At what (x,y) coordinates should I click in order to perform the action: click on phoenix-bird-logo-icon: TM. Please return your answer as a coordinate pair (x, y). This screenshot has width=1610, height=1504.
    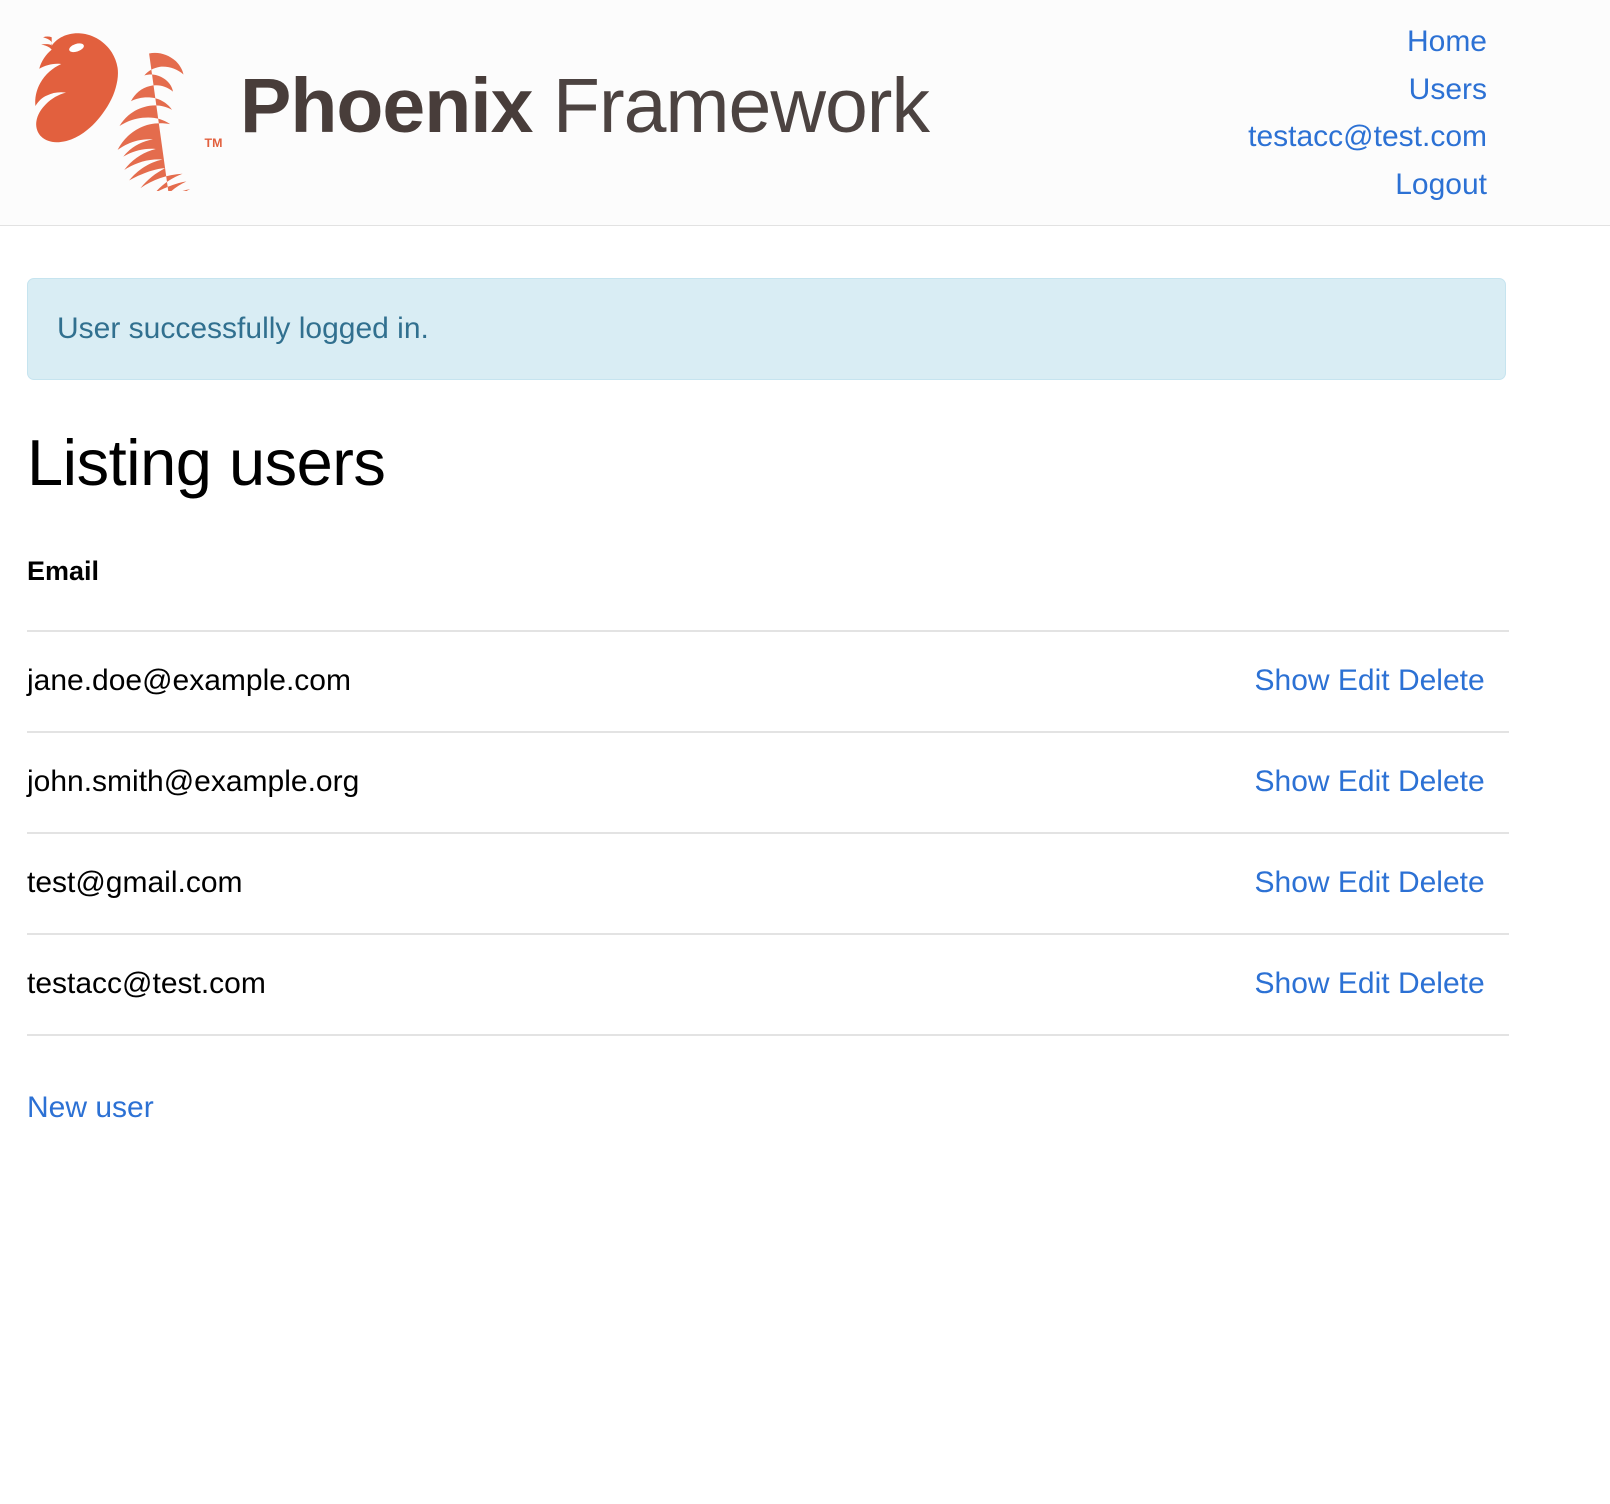
    Looking at the image, I should click on (130, 113).